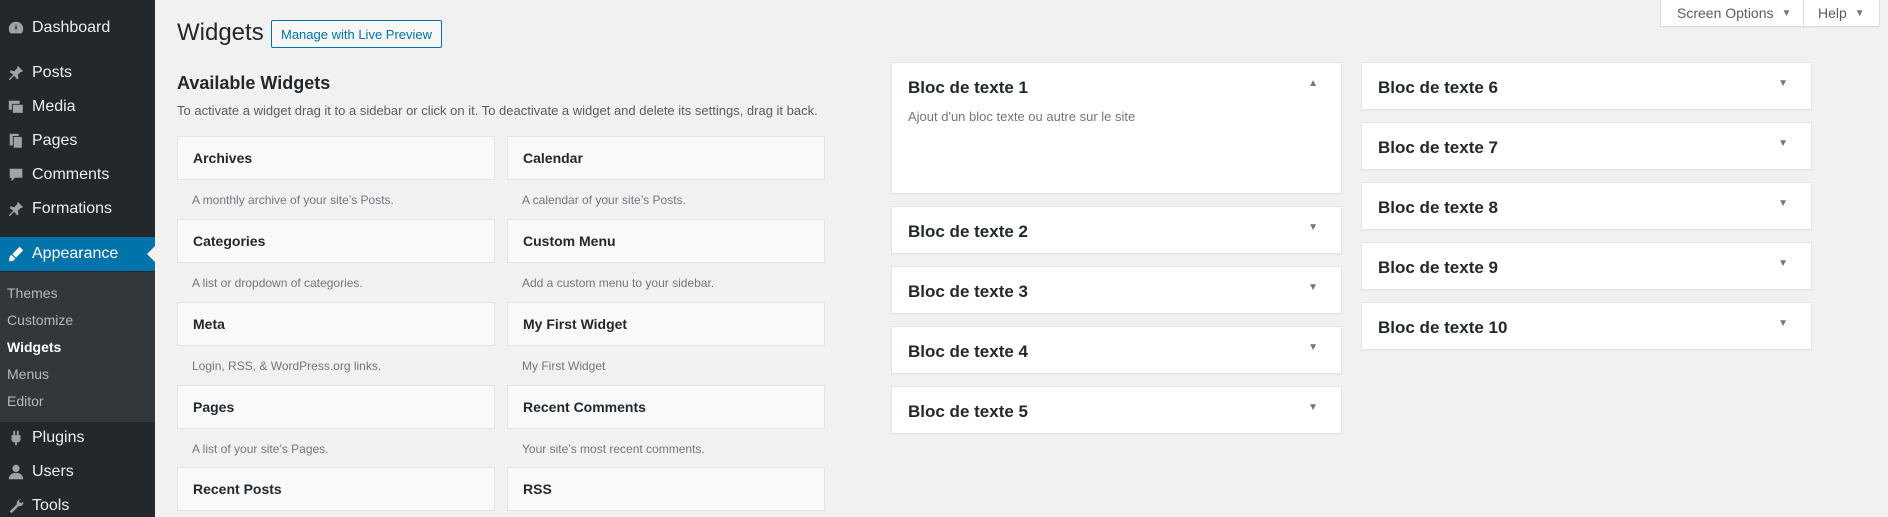 Image resolution: width=1888 pixels, height=517 pixels. Describe the element at coordinates (25, 401) in the screenshot. I see `submenu-editor: Editor` at that location.